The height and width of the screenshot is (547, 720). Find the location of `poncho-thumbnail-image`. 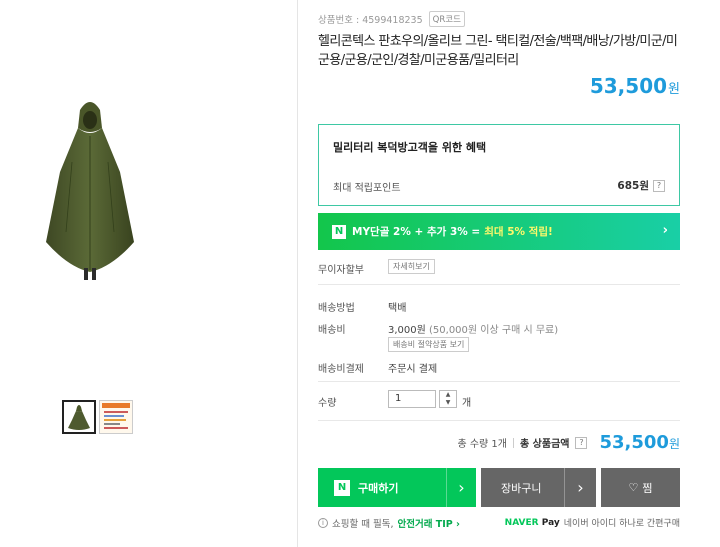

poncho-thumbnail-image is located at coordinates (79, 417).